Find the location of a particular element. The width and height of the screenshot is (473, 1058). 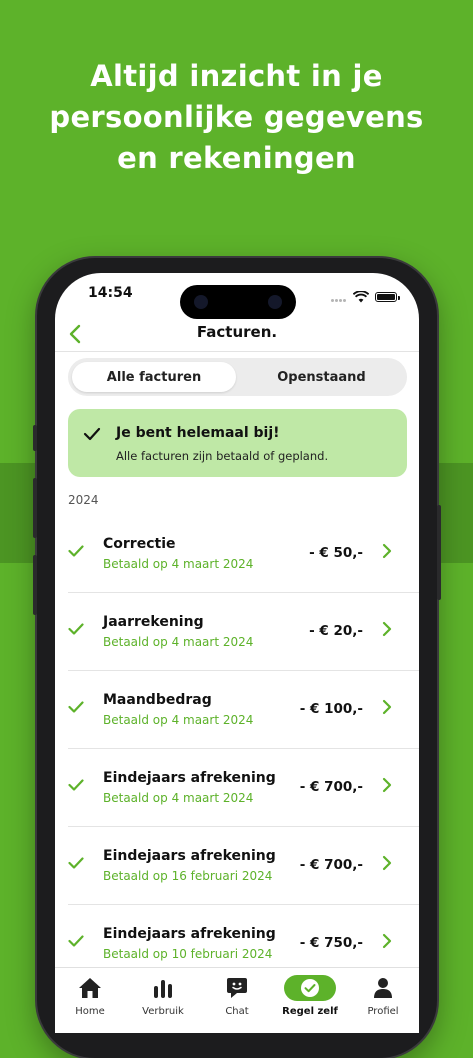

tab-chat: Chat is located at coordinates (237, 995).